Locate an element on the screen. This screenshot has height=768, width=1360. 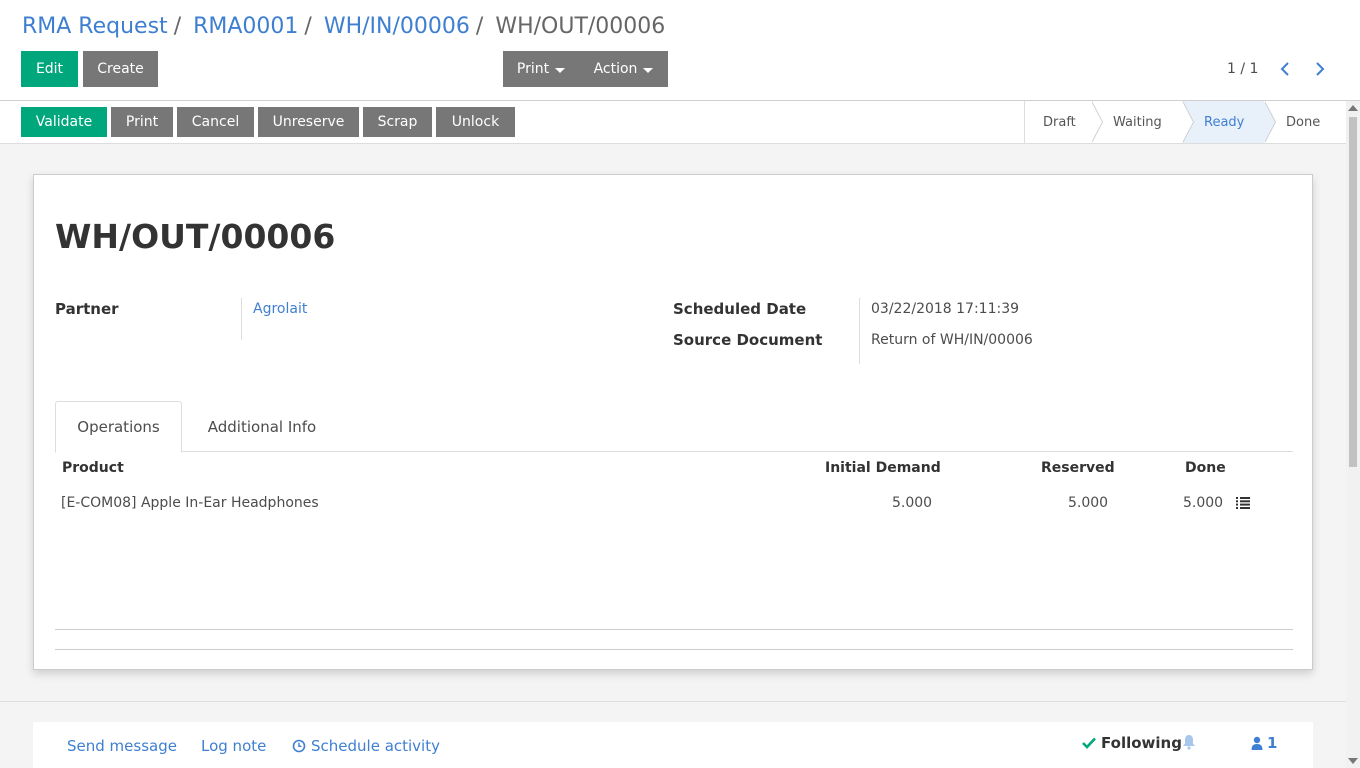
create-button: Create is located at coordinates (120, 69).